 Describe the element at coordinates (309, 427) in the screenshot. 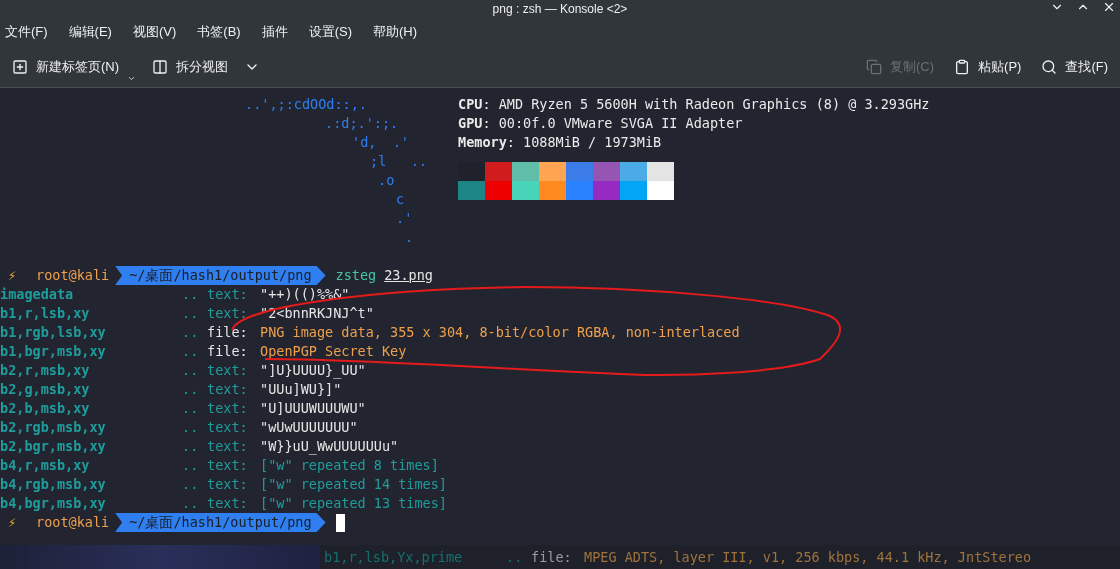

I see `result-value: "wUwUUUUUUU"` at that location.